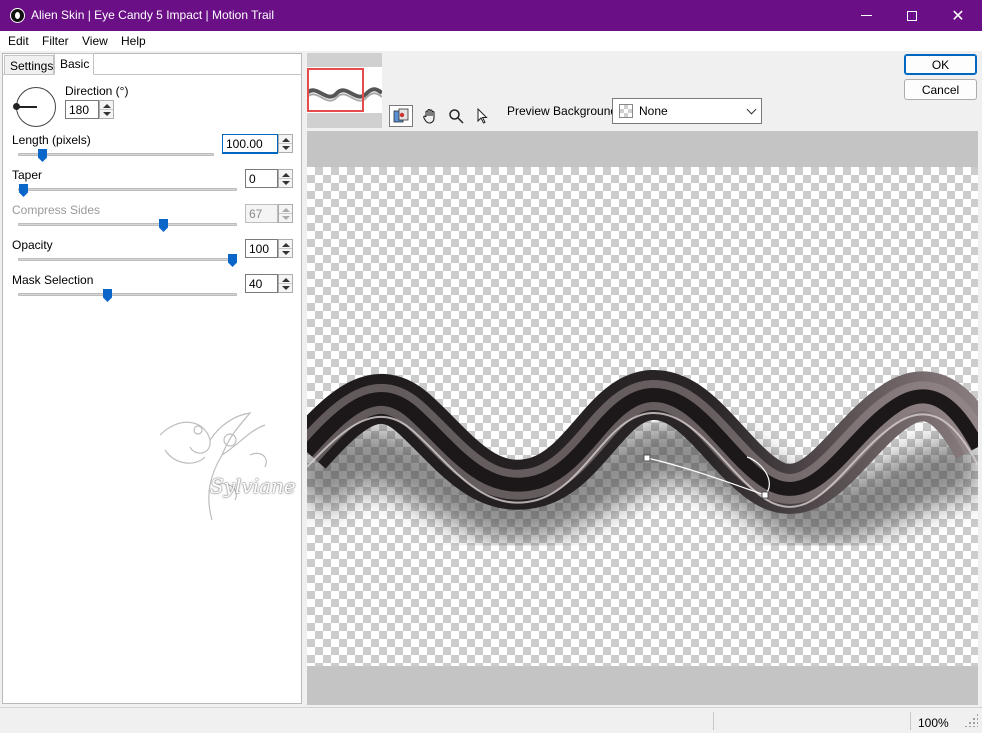  Describe the element at coordinates (56, 210) in the screenshot. I see `compress-sides-label: Compress Sides` at that location.